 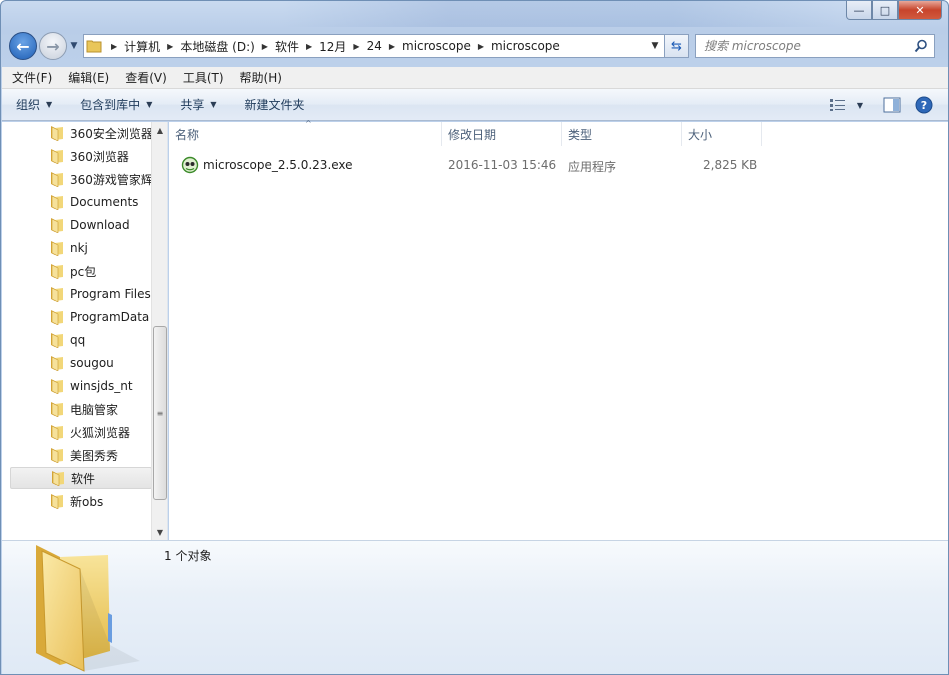 I want to click on organize-label: 组织, so click(x=28, y=105).